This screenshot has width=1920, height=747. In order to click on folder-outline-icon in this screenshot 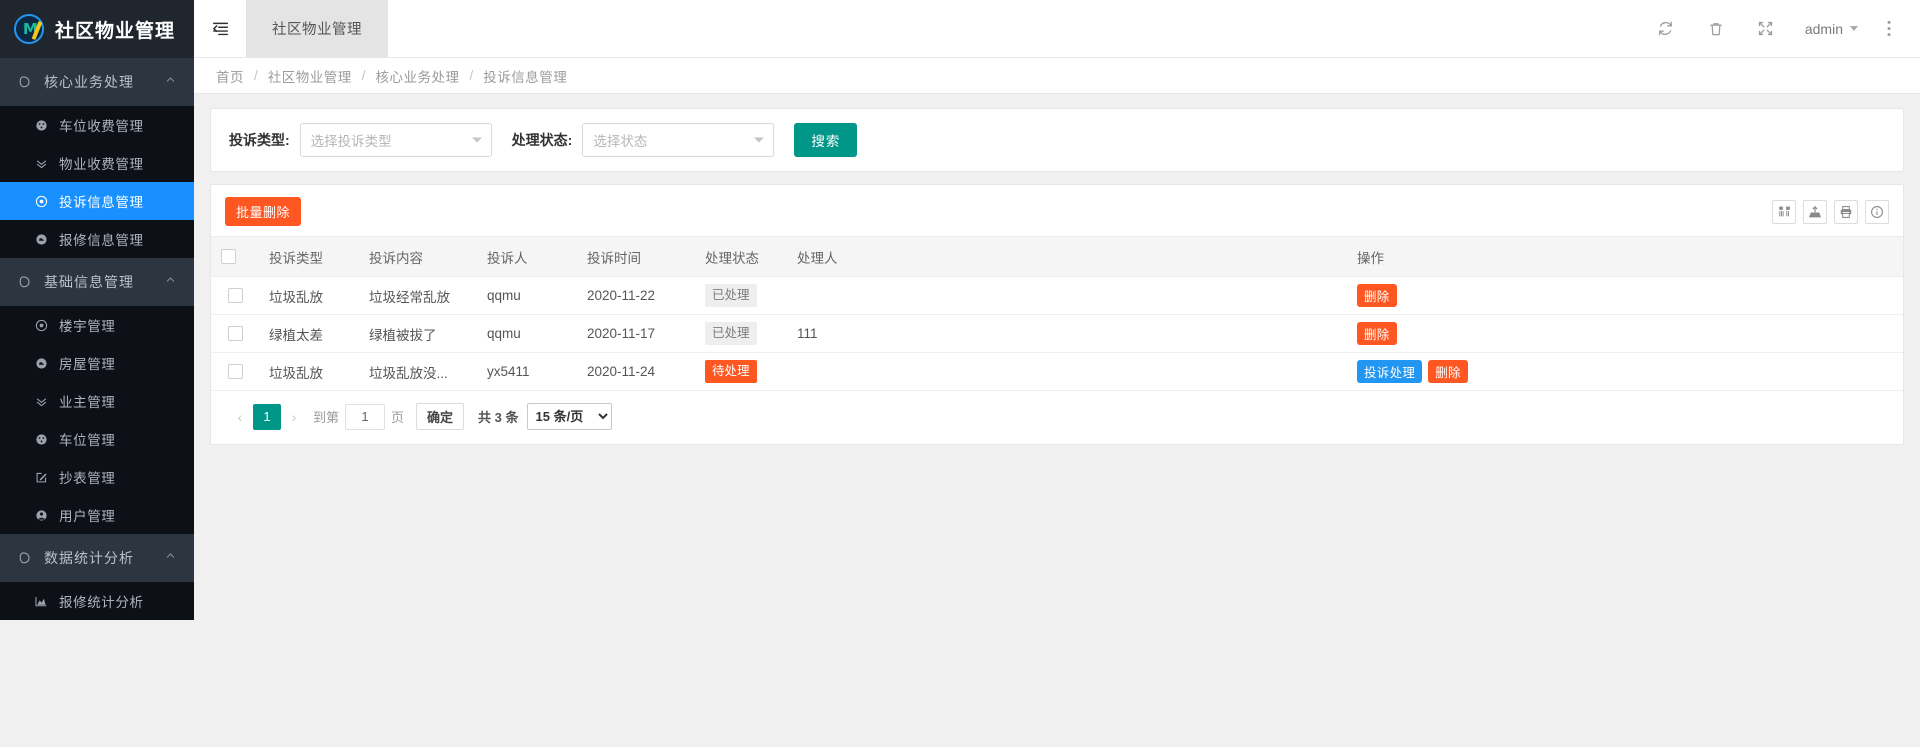, I will do `click(24, 82)`.